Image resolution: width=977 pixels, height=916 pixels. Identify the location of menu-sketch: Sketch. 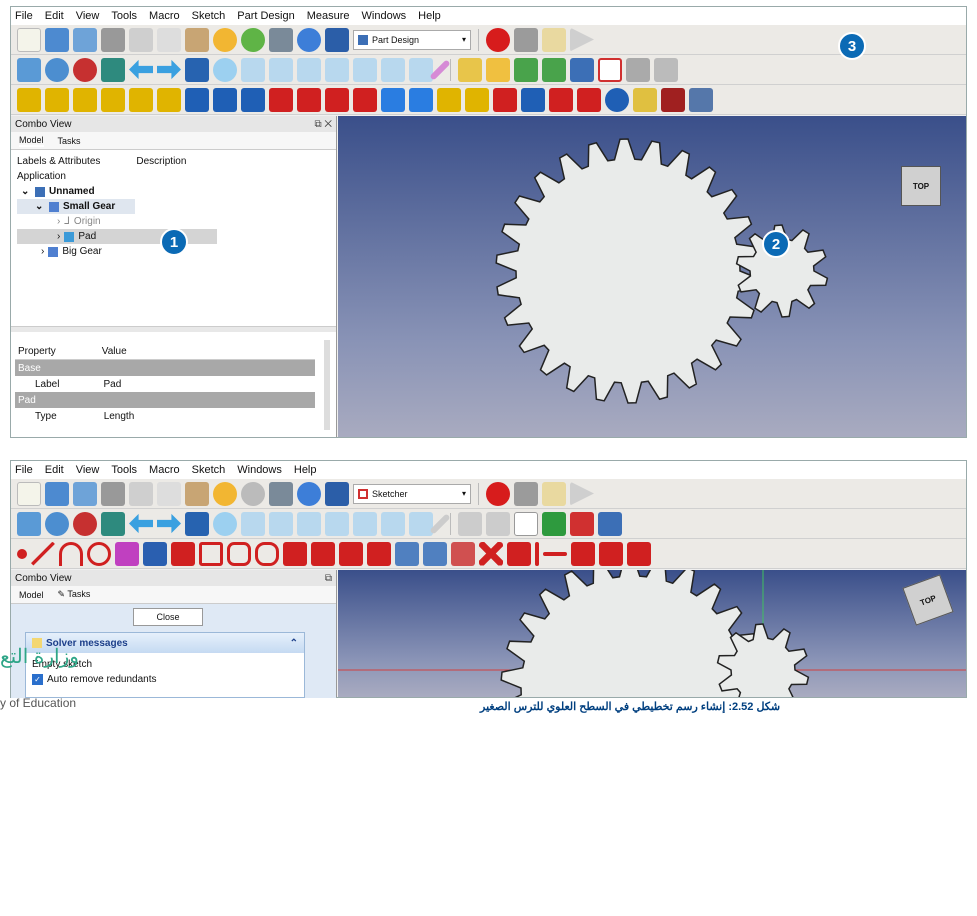
(209, 470).